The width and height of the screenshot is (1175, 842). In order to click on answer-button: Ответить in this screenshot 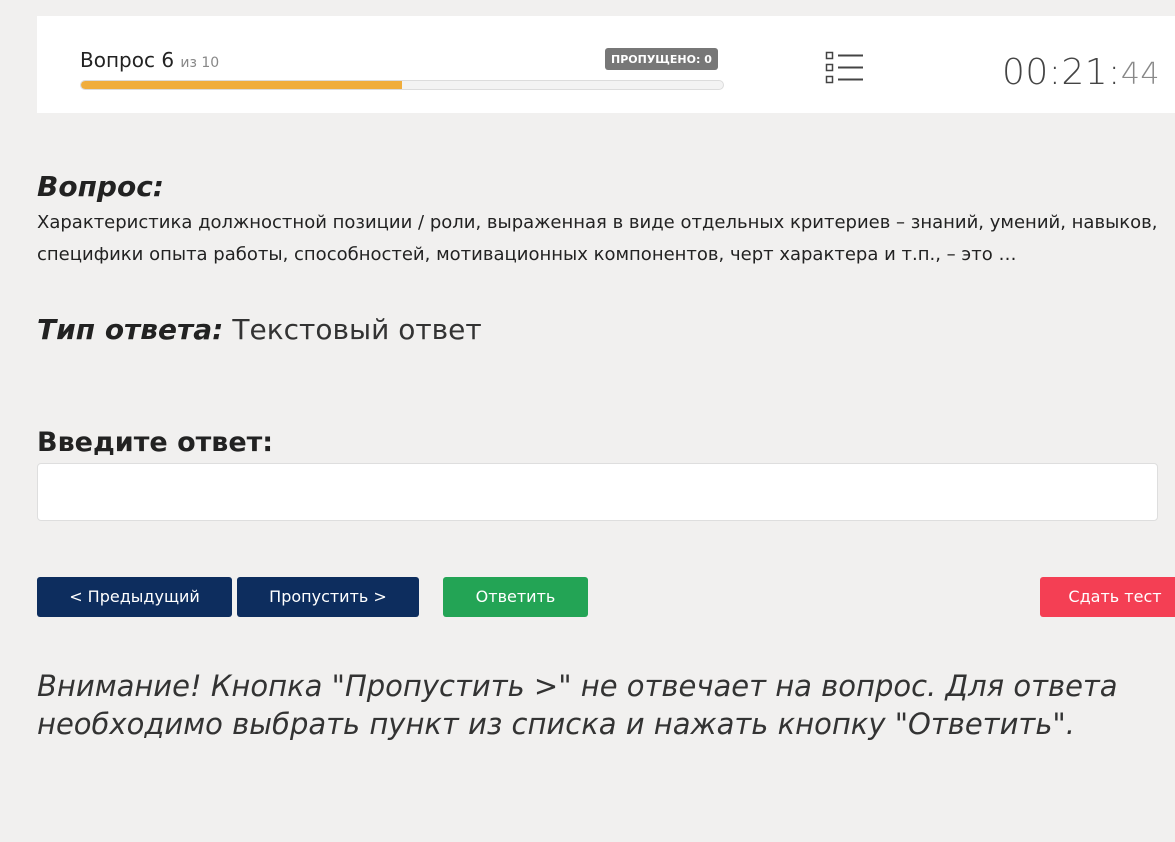, I will do `click(515, 597)`.